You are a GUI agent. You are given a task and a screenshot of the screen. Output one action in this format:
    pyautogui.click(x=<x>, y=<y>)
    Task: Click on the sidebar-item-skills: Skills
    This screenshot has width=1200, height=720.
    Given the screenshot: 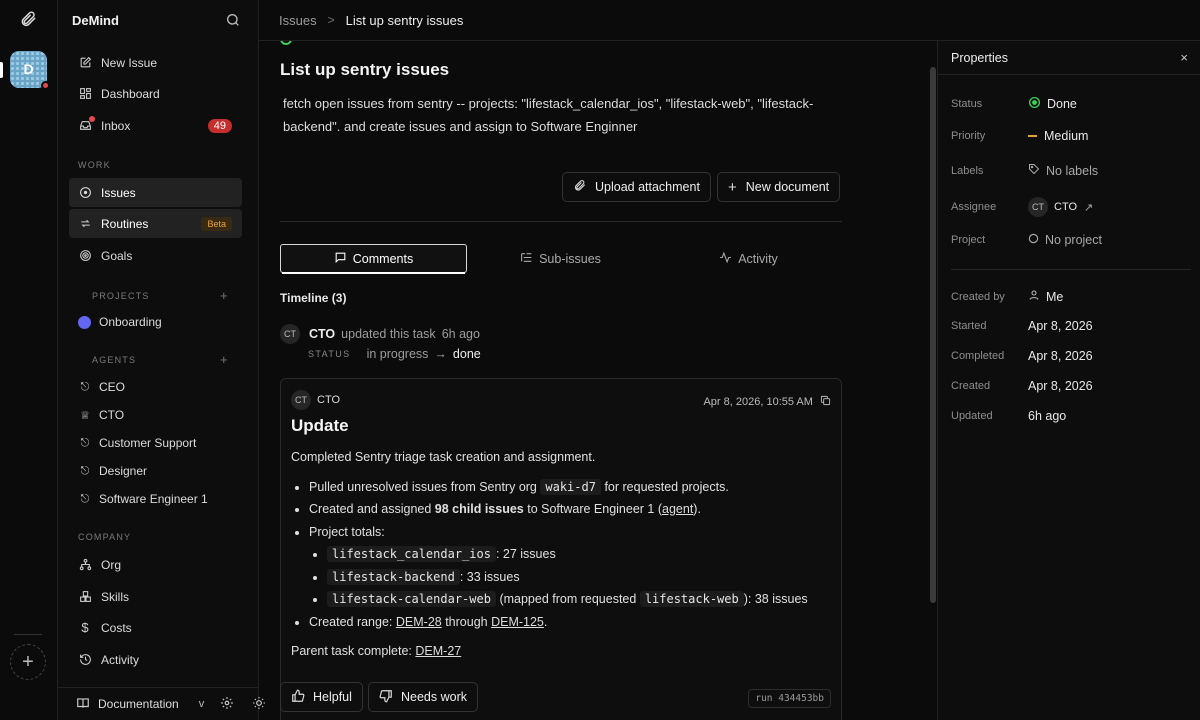 What is the action you would take?
    pyautogui.click(x=155, y=596)
    